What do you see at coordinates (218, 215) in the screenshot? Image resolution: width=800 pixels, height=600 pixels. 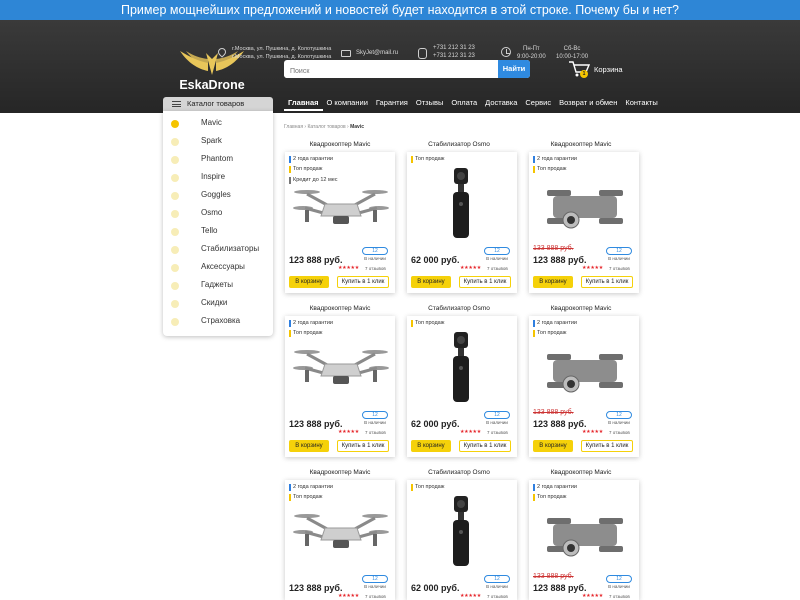 I see `sidebar-item-osmo: Osmo` at bounding box center [218, 215].